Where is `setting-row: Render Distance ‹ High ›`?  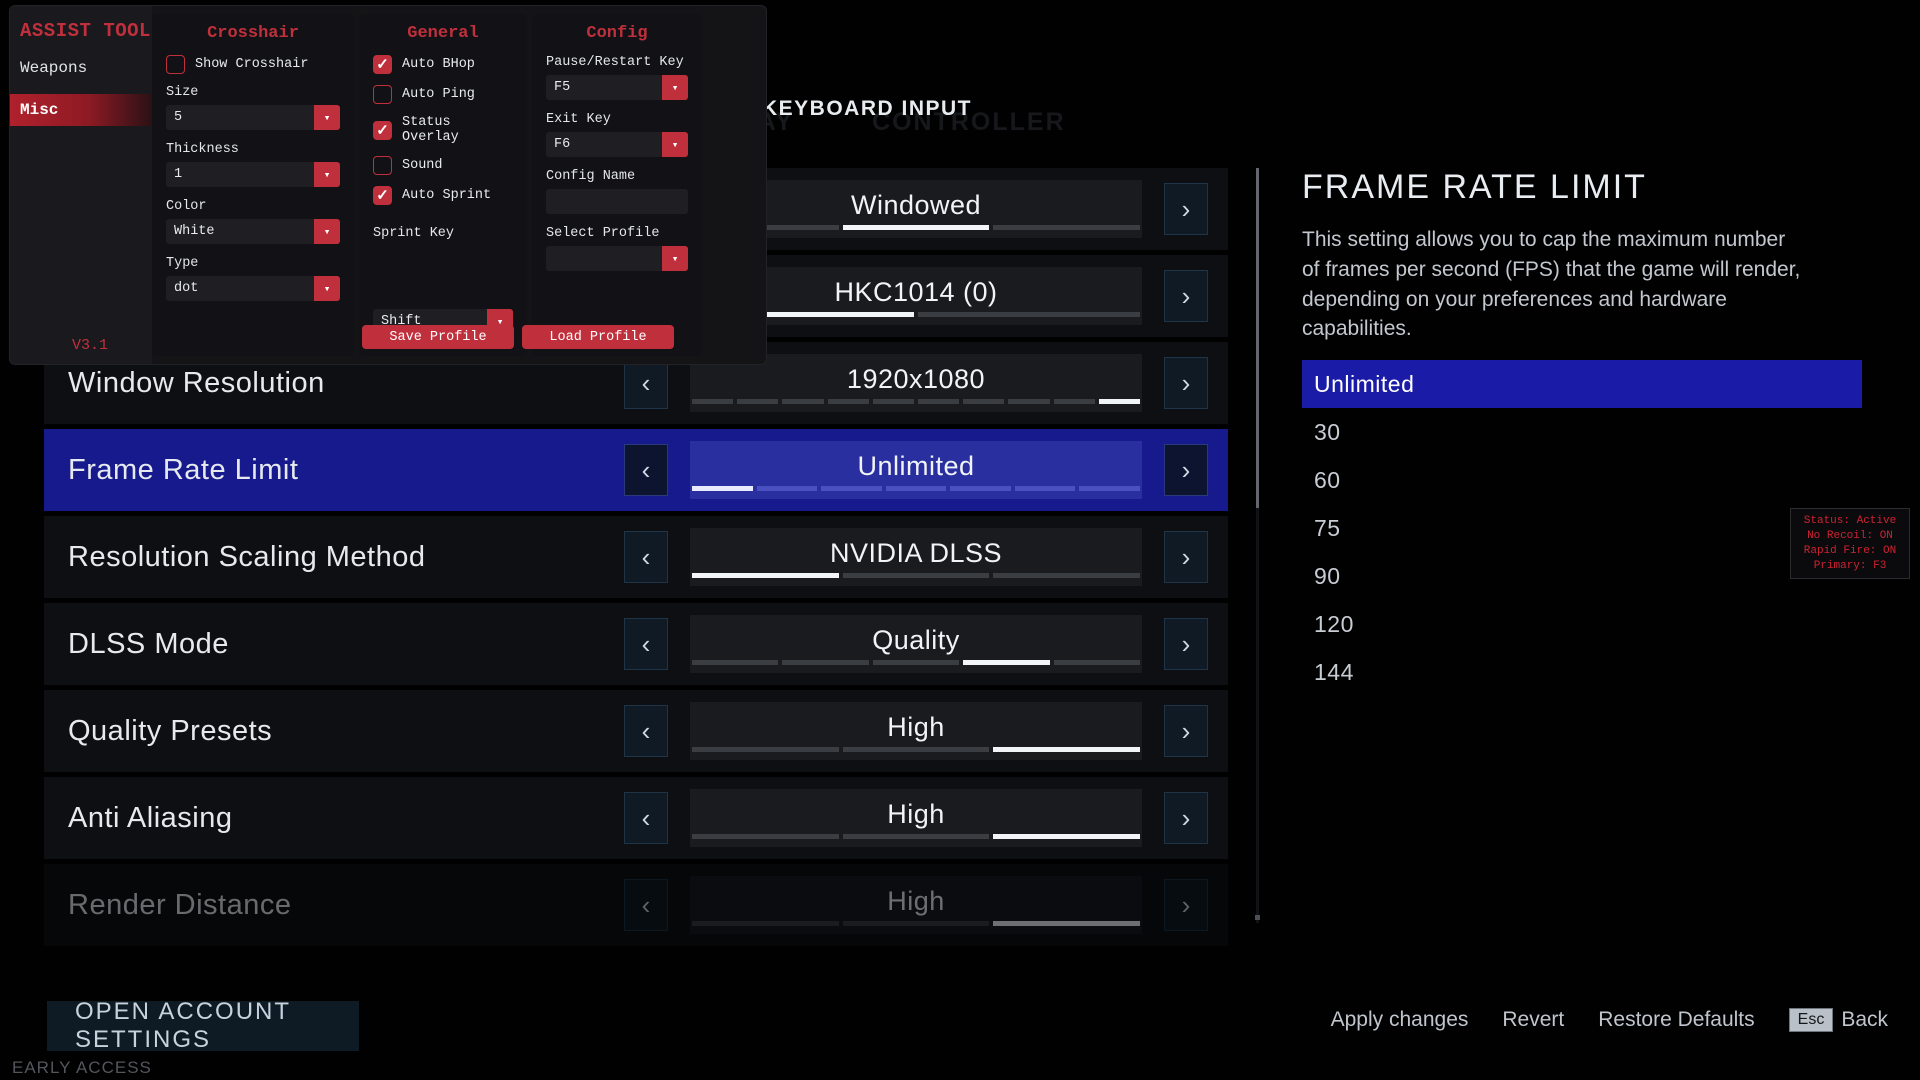
setting-row: Render Distance ‹ High › is located at coordinates (636, 905).